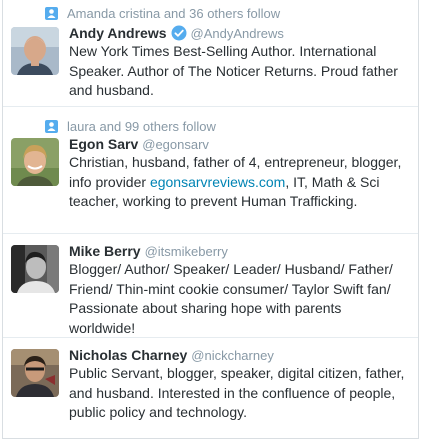 The height and width of the screenshot is (441, 423). What do you see at coordinates (105, 251) in the screenshot?
I see `user-fullname: Mike Berry` at bounding box center [105, 251].